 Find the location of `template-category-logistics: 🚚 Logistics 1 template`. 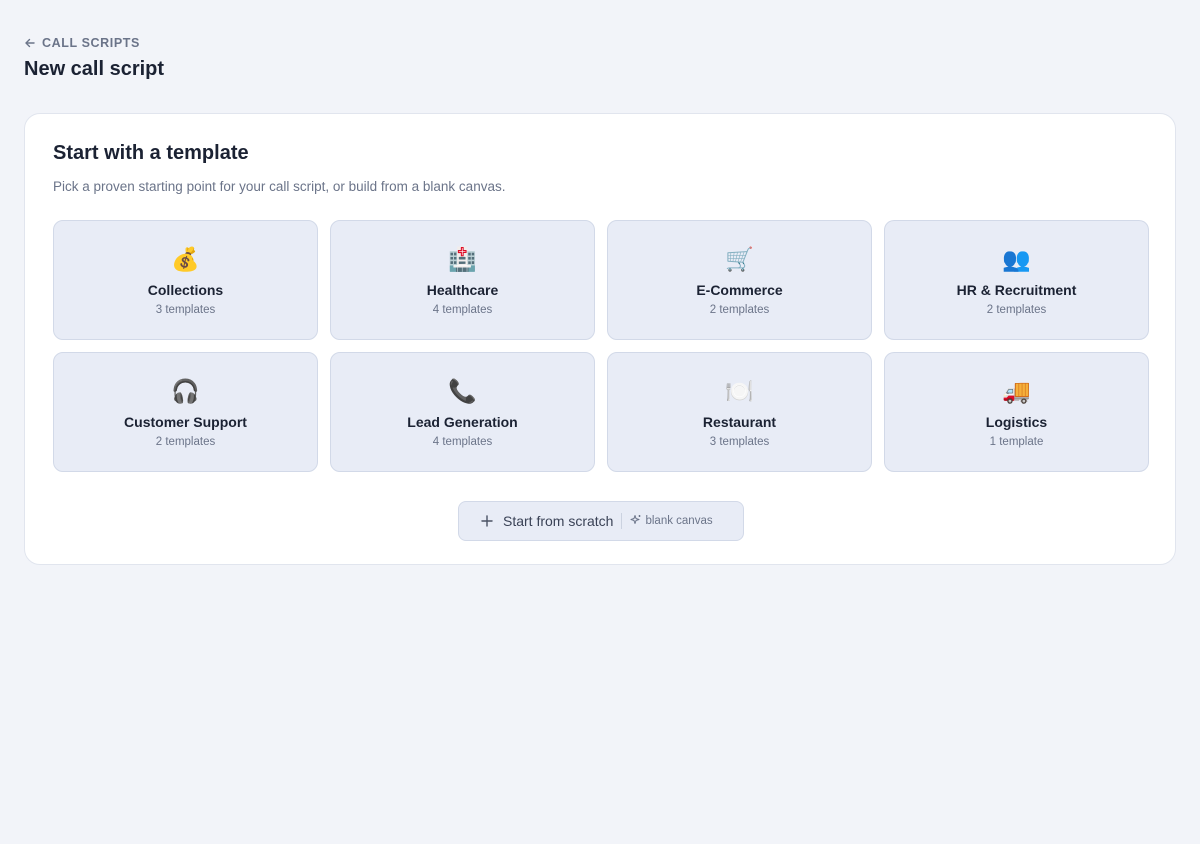

template-category-logistics: 🚚 Logistics 1 template is located at coordinates (1016, 412).